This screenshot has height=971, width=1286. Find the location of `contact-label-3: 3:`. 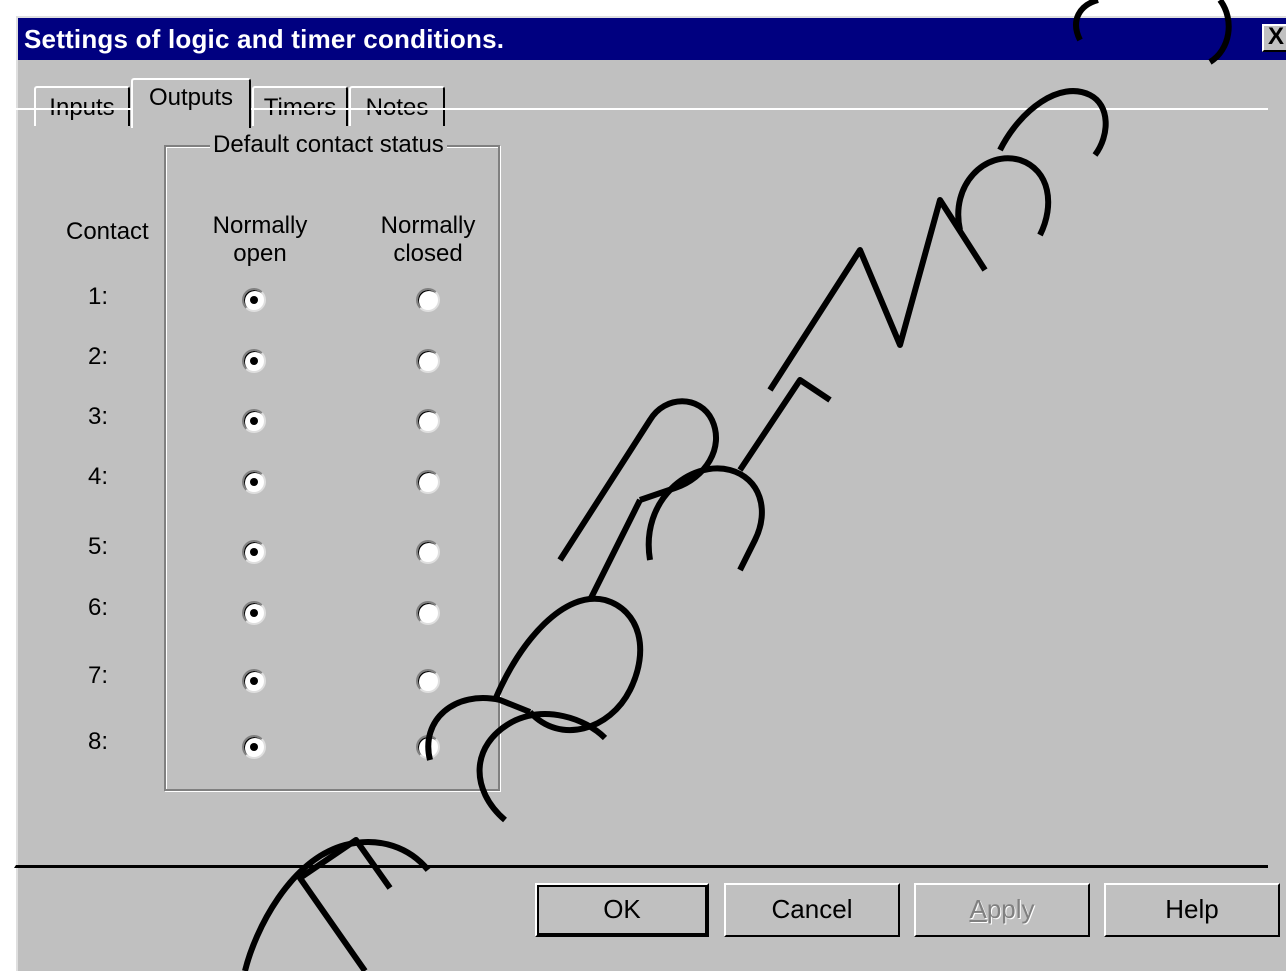

contact-label-3: 3: is located at coordinates (98, 416).